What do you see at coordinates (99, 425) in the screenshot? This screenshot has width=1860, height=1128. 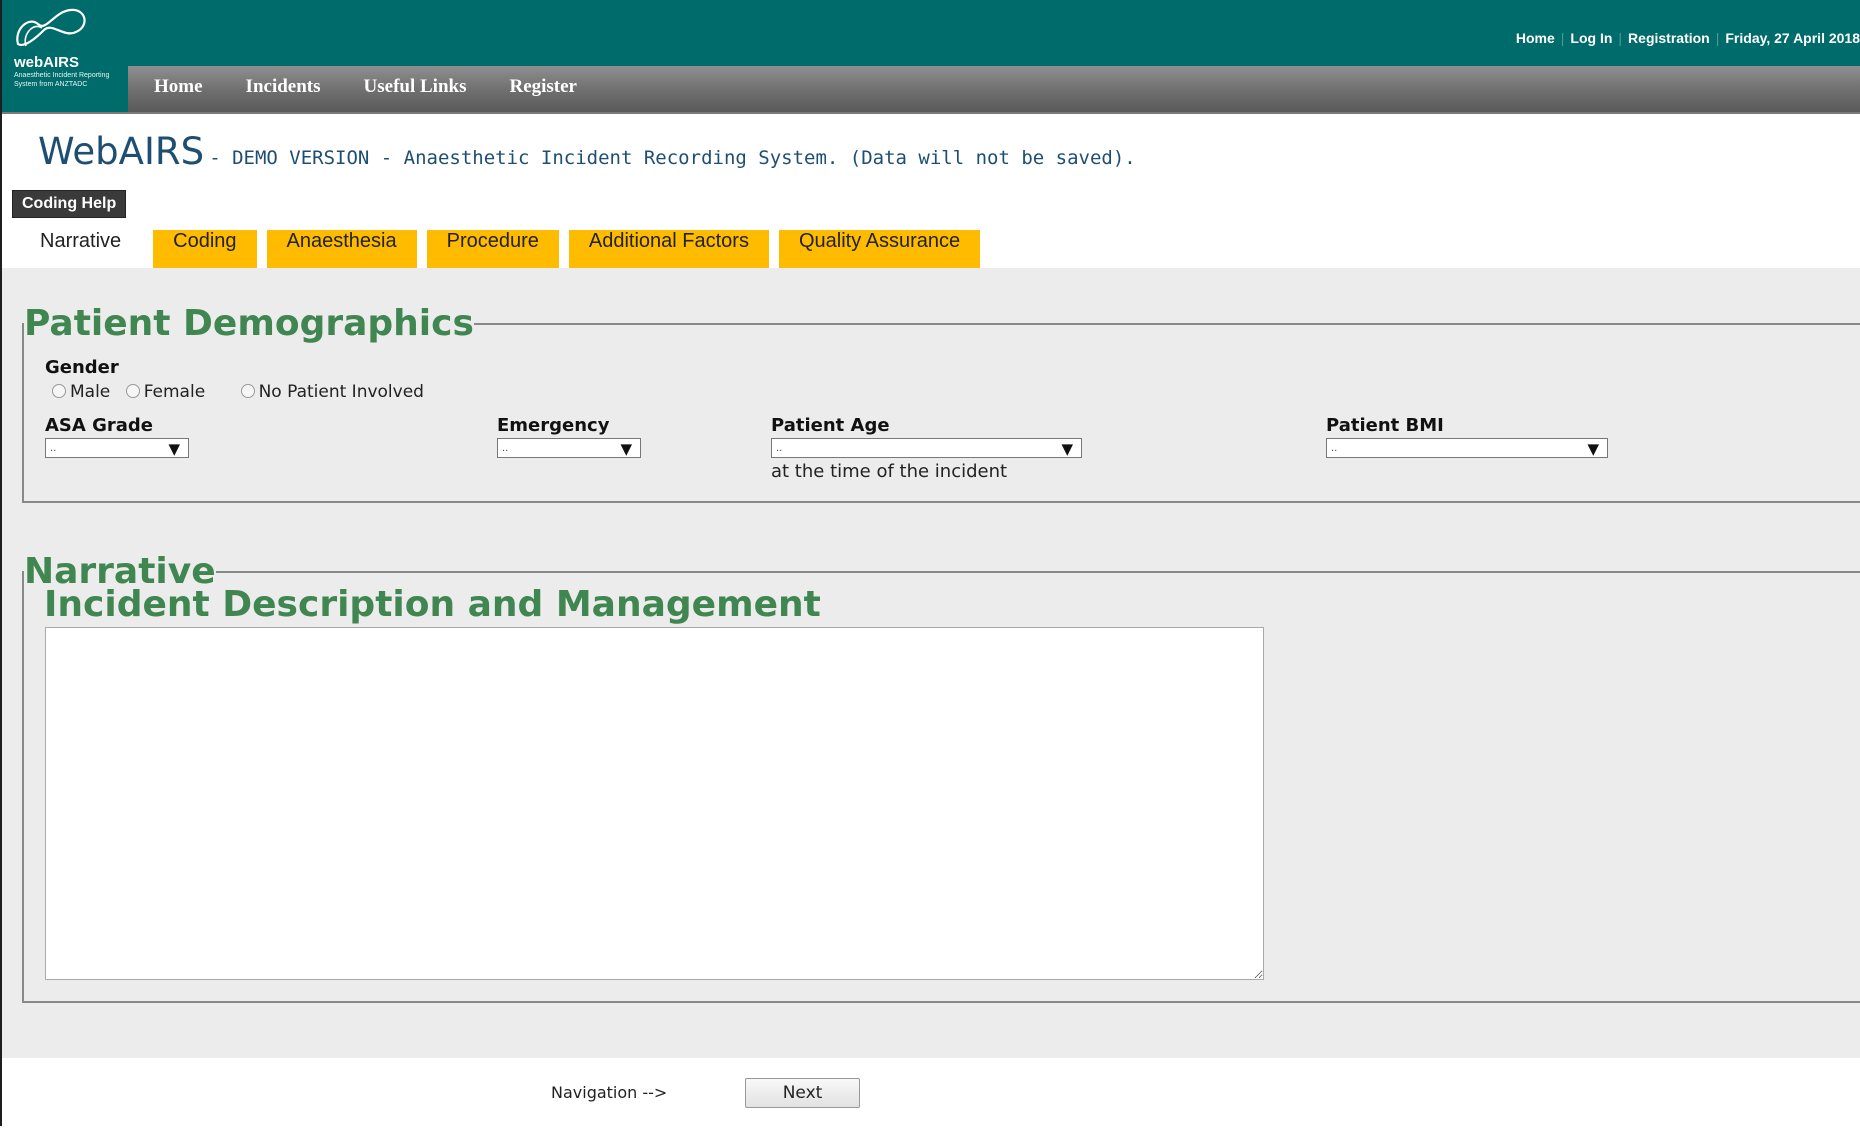 I see `asa-grade-label: ASA Grade` at bounding box center [99, 425].